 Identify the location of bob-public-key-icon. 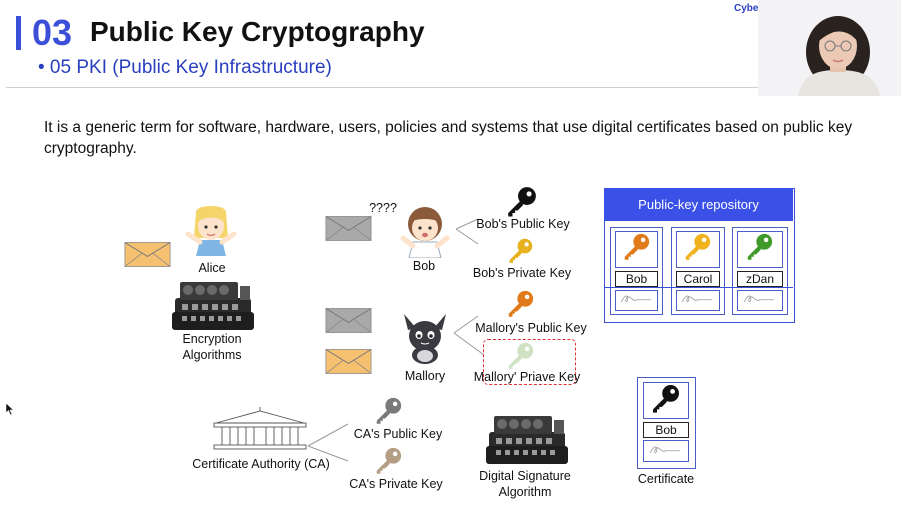
(521, 202).